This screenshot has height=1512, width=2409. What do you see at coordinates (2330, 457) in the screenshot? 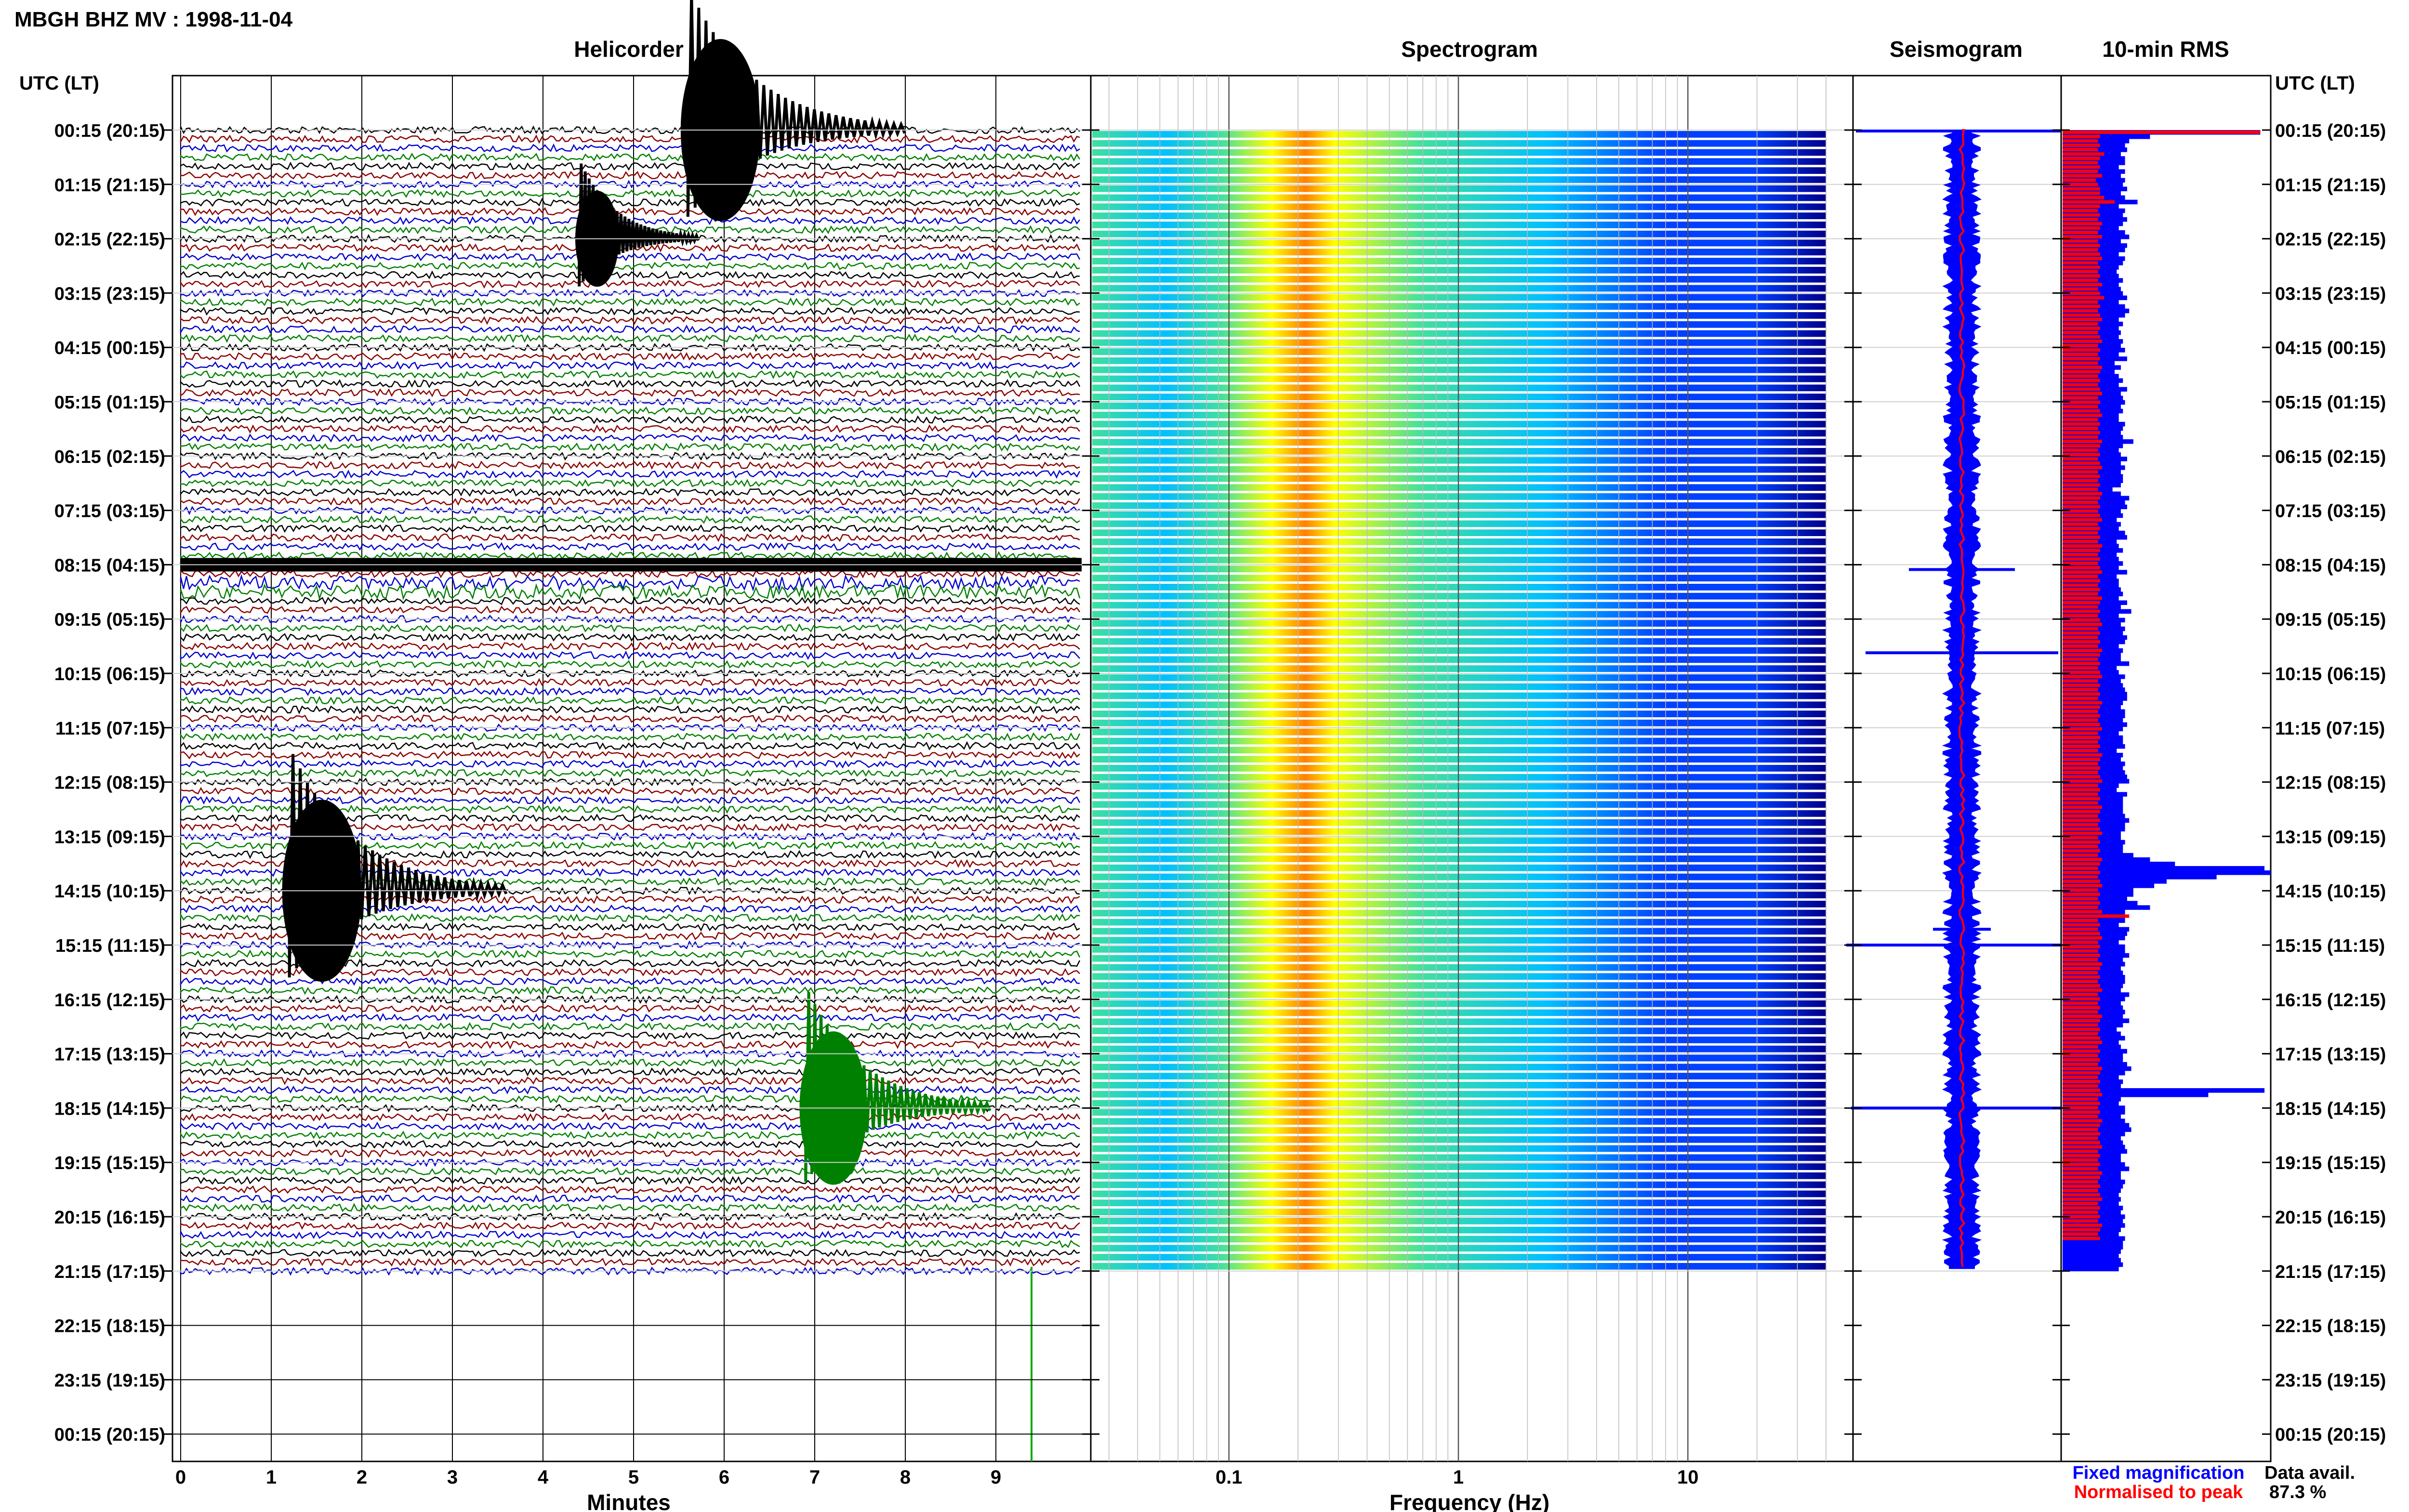
I see `time-tick-right: 06:15 (02:15)` at bounding box center [2330, 457].